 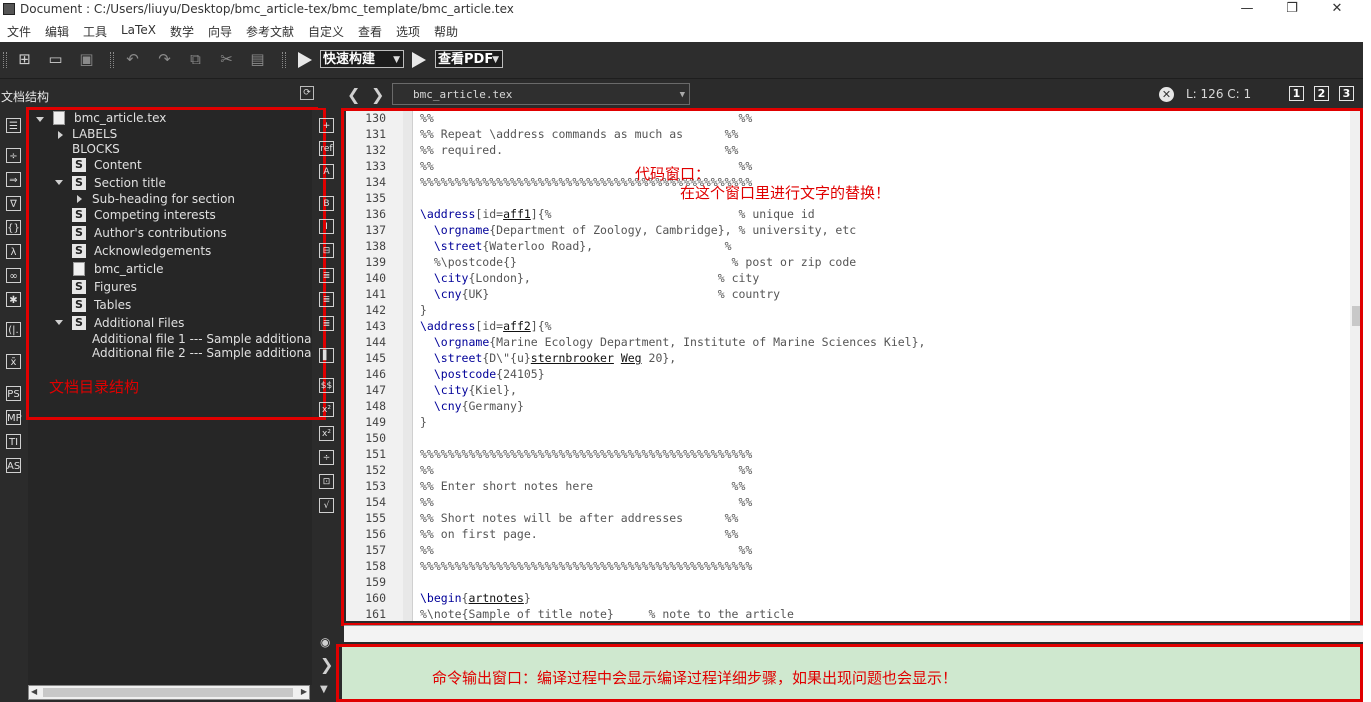 I want to click on tree-section-title: Section title, so click(x=130, y=183).